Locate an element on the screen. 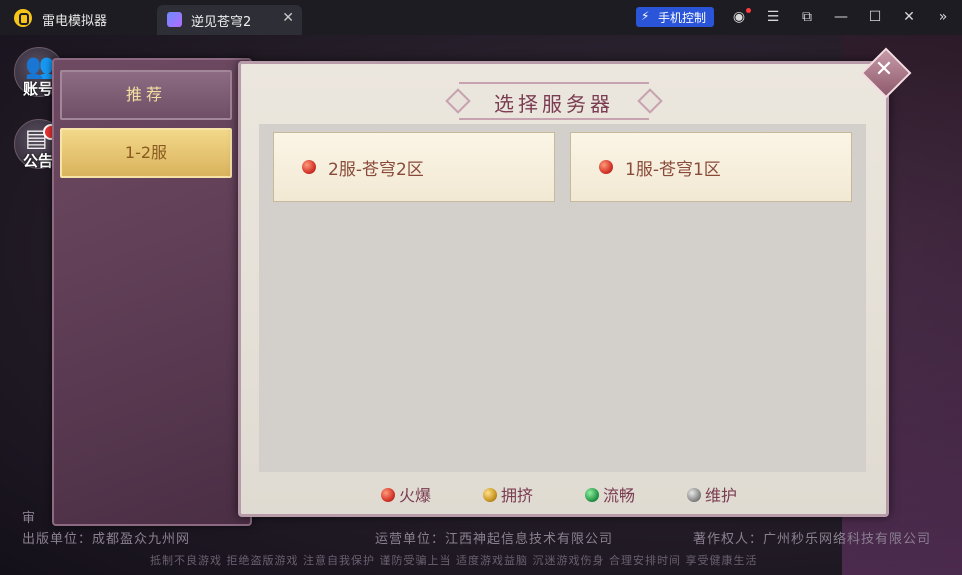  green-ball-icon is located at coordinates (592, 495).